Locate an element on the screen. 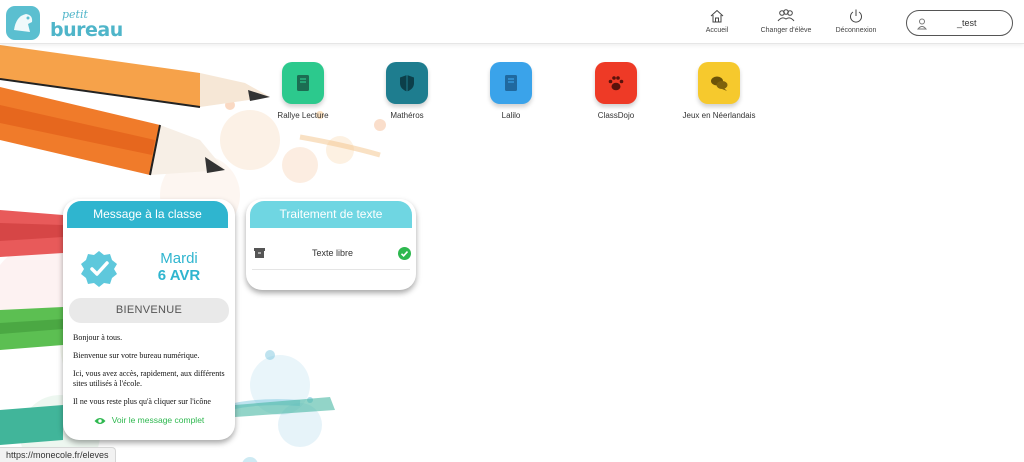 The image size is (1024, 462). app-rallye-lecture: Rallye Lecture is located at coordinates (303, 91).